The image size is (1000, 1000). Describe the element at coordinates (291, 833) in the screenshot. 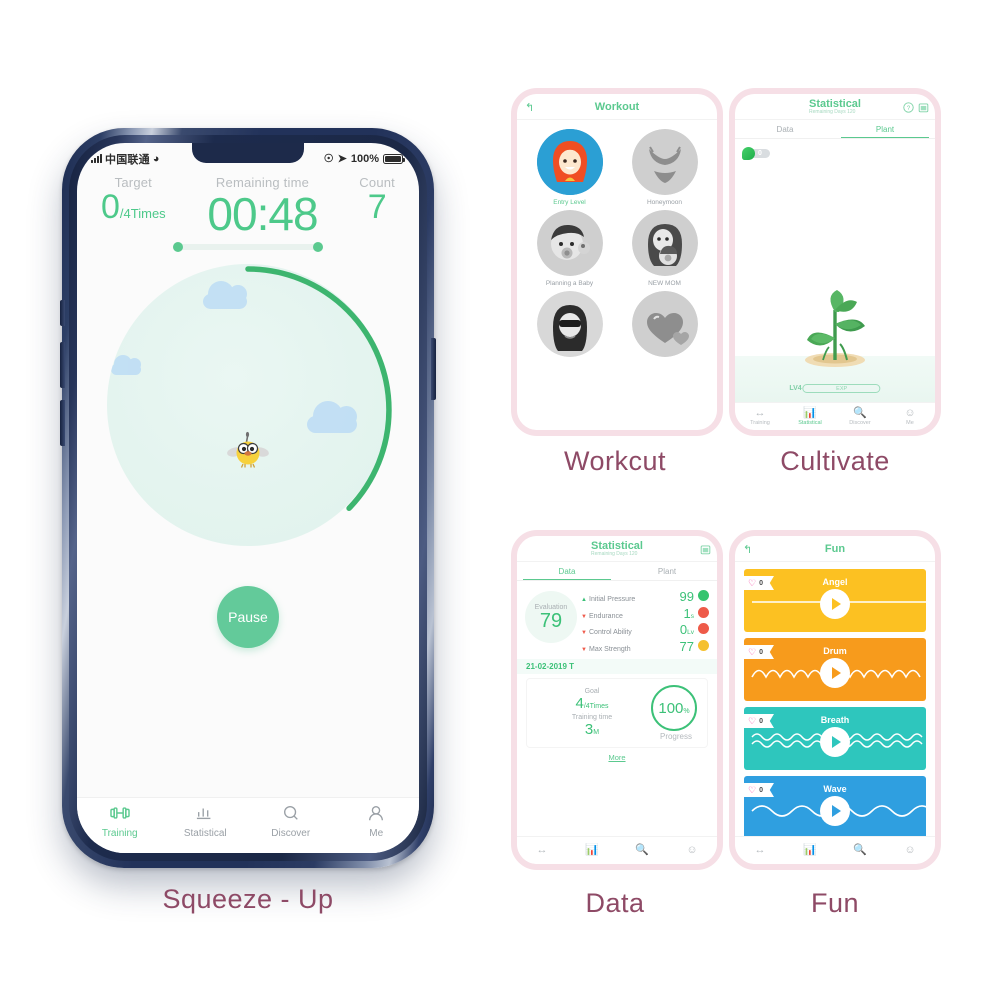

I see `nav-label-discover: Discover` at that location.